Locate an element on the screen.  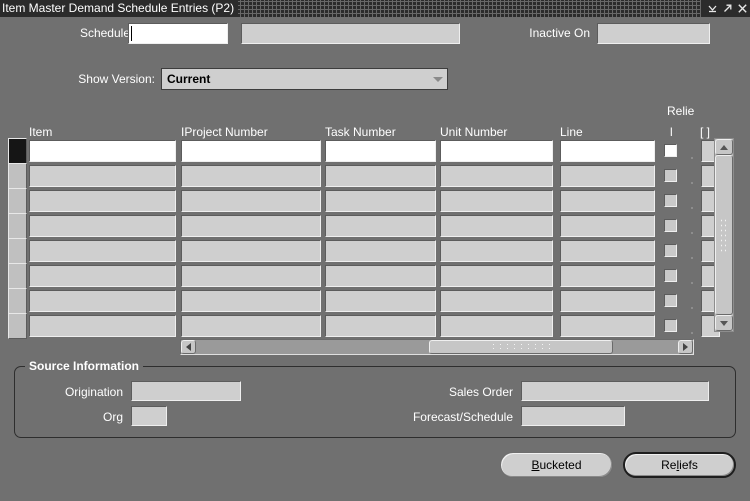
bucketed-button: Bucketed is located at coordinates (556, 465).